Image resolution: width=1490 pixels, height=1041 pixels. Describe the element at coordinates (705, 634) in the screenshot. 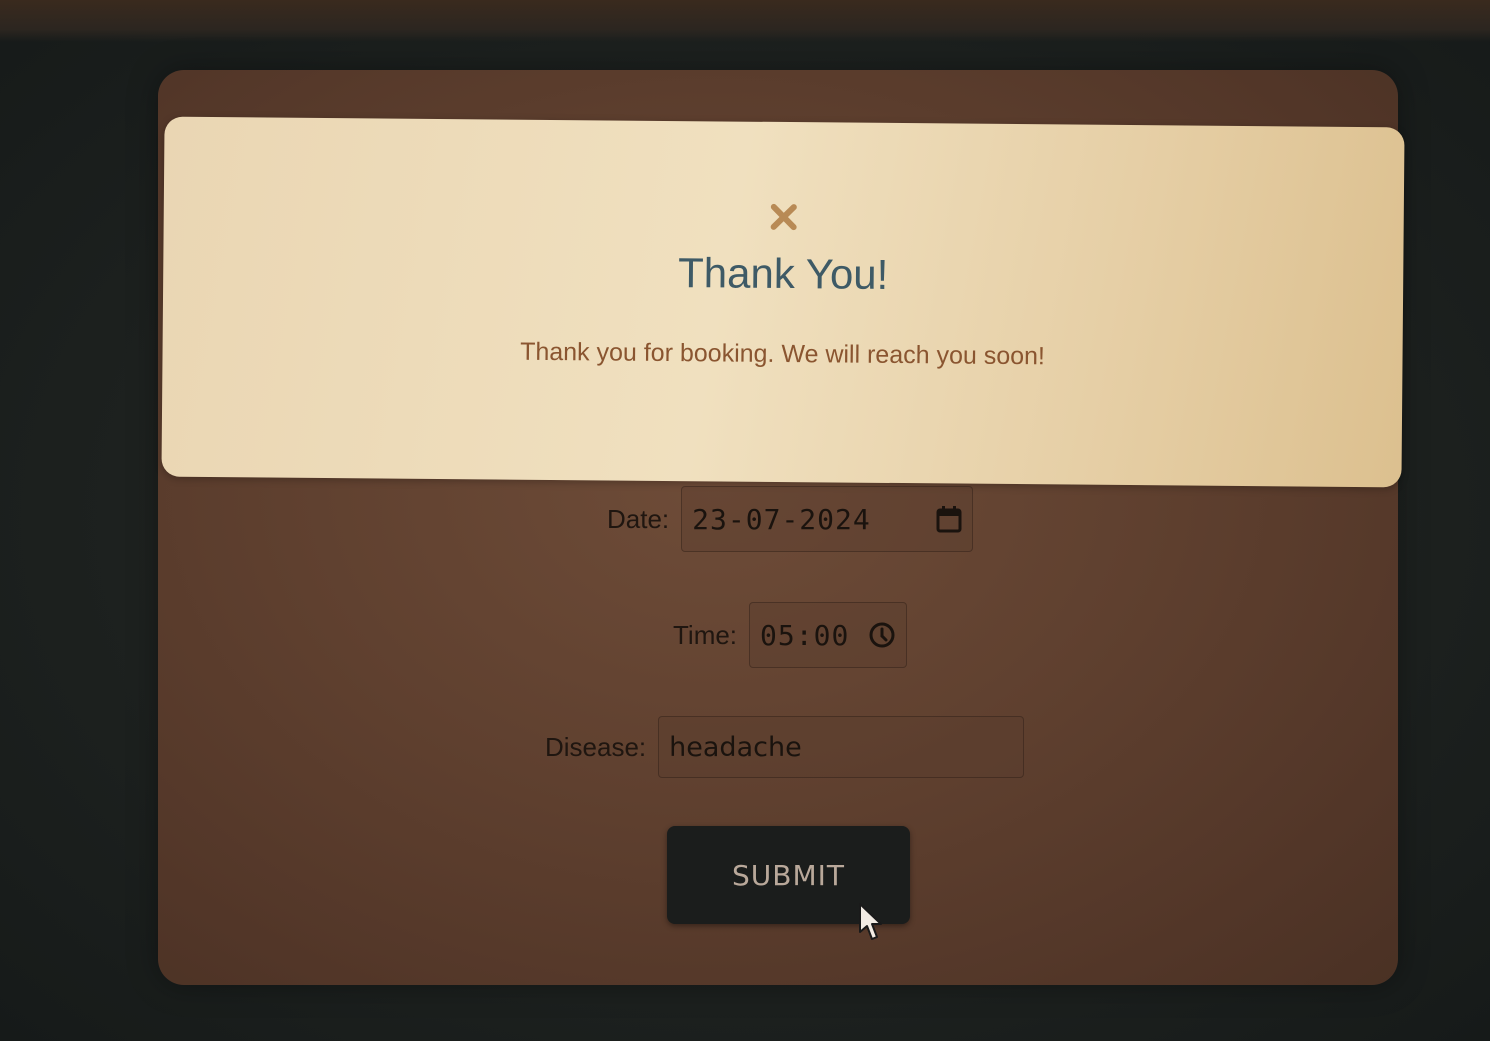

I see `time-label: Time:` at that location.